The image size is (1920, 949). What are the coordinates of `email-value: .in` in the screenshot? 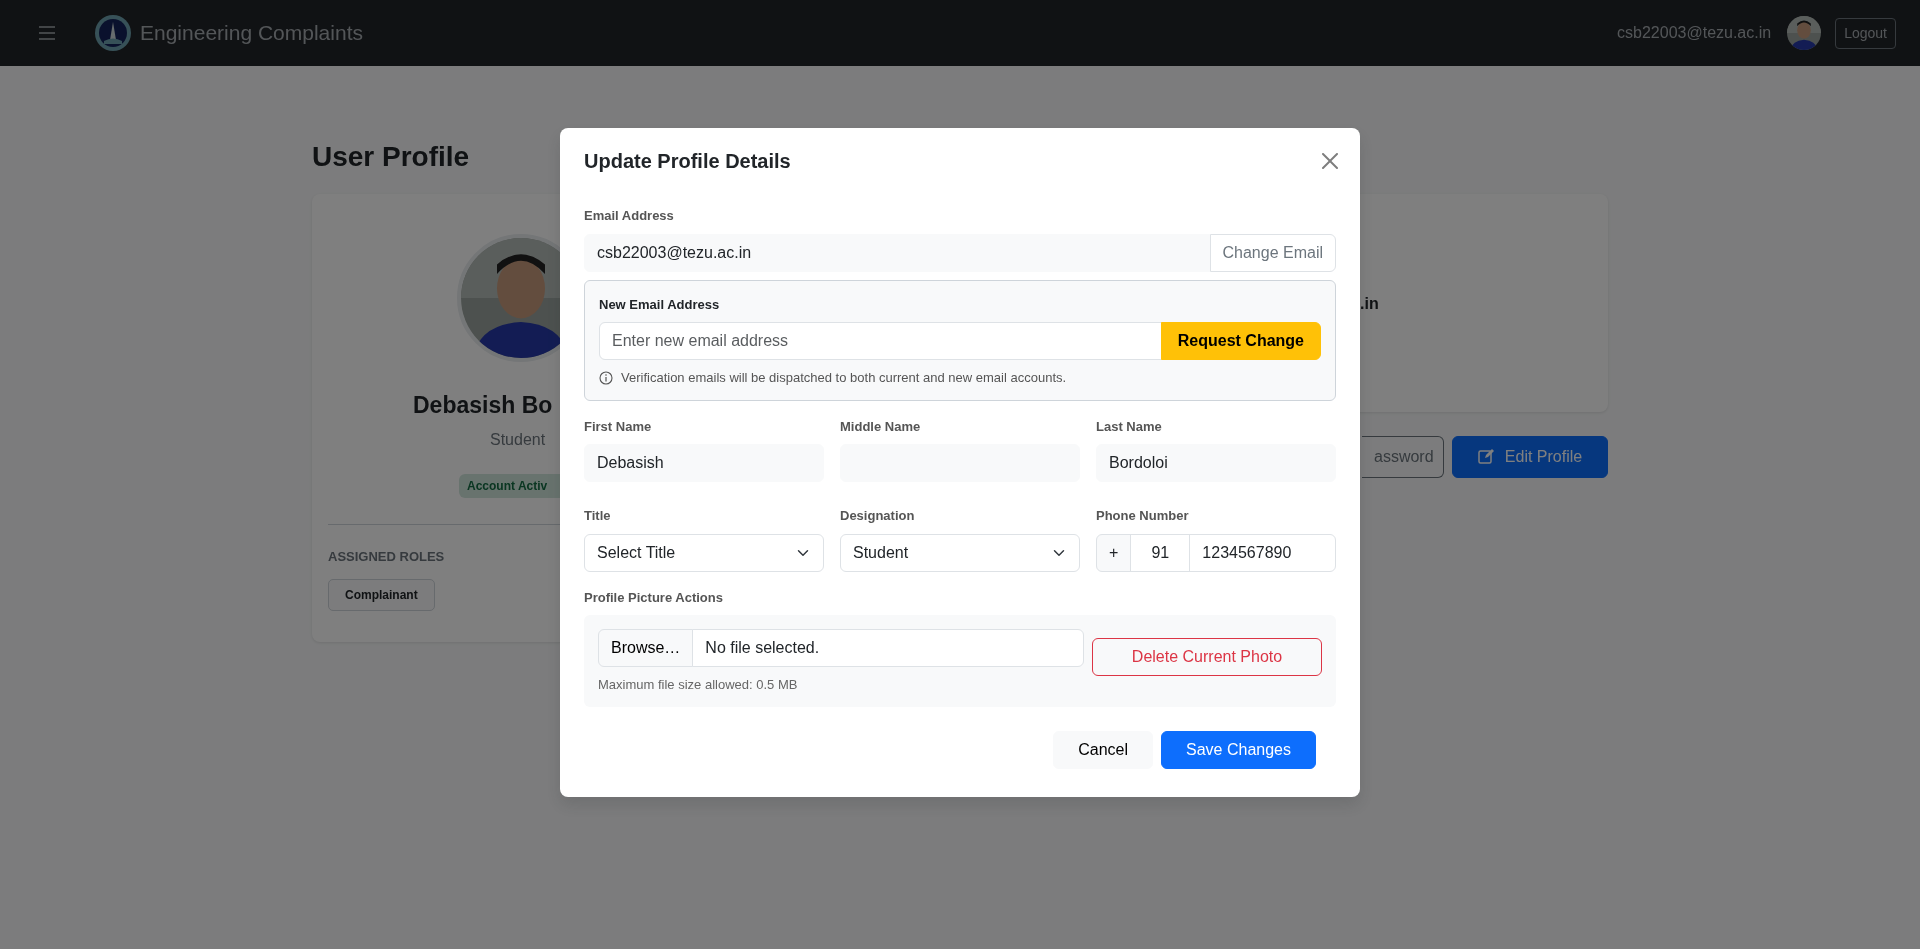 It's located at (1369, 303).